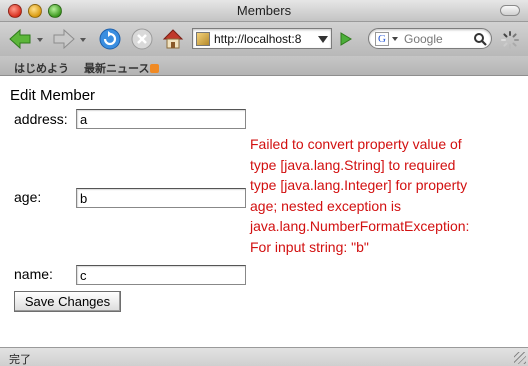 The width and height of the screenshot is (528, 366). What do you see at coordinates (67, 301) in the screenshot?
I see `save-changes-button: Save Changes` at bounding box center [67, 301].